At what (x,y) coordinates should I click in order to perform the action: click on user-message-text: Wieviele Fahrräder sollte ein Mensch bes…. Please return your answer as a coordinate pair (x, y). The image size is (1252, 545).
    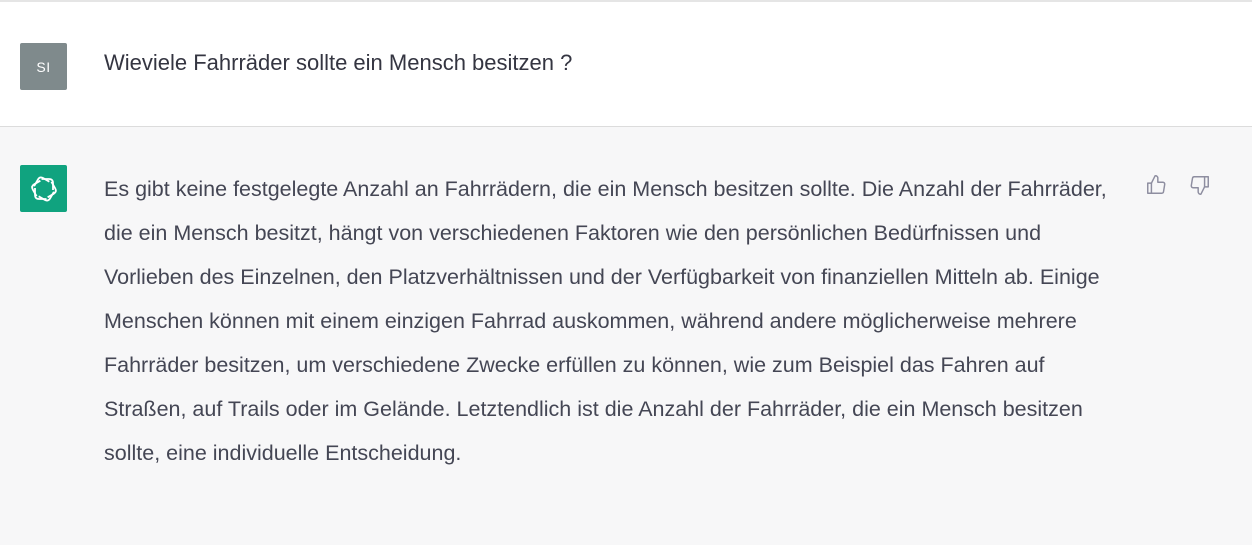
    Looking at the image, I should click on (338, 62).